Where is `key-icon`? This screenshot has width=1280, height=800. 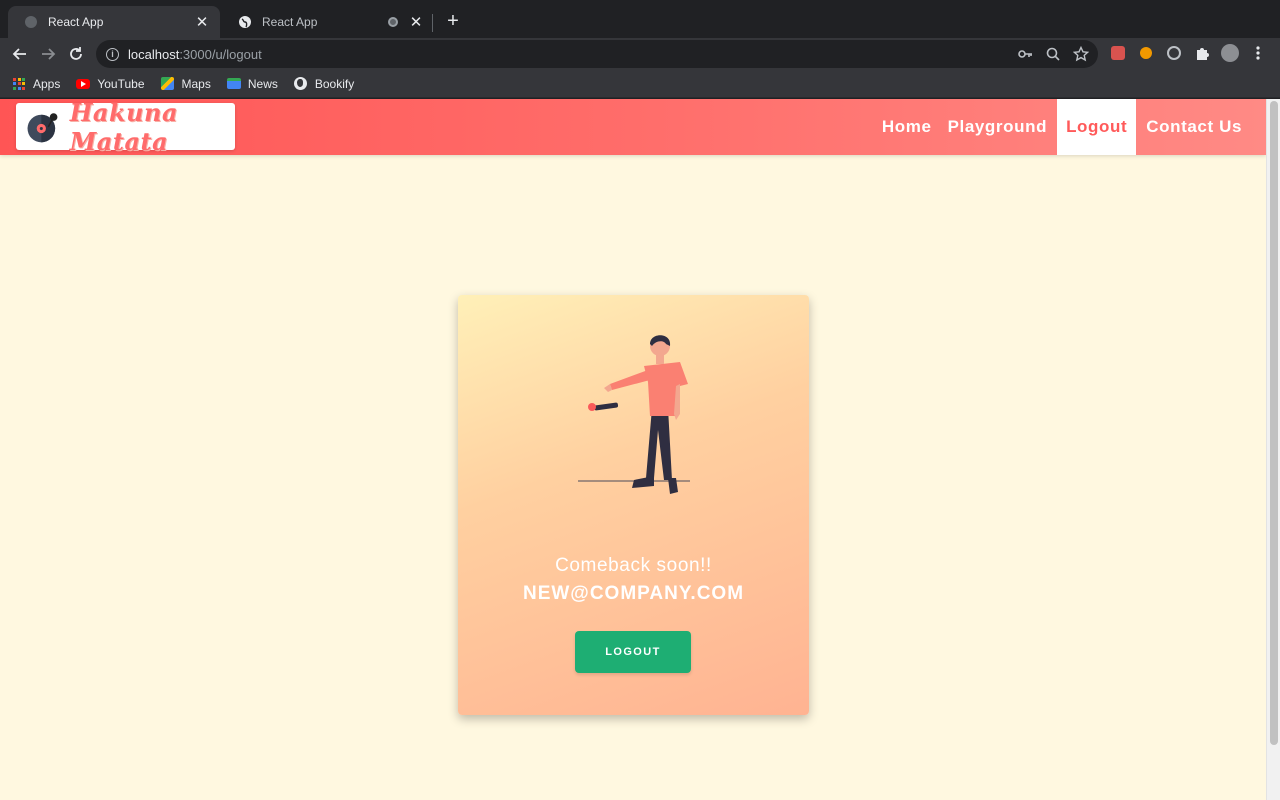
key-icon is located at coordinates (1025, 54).